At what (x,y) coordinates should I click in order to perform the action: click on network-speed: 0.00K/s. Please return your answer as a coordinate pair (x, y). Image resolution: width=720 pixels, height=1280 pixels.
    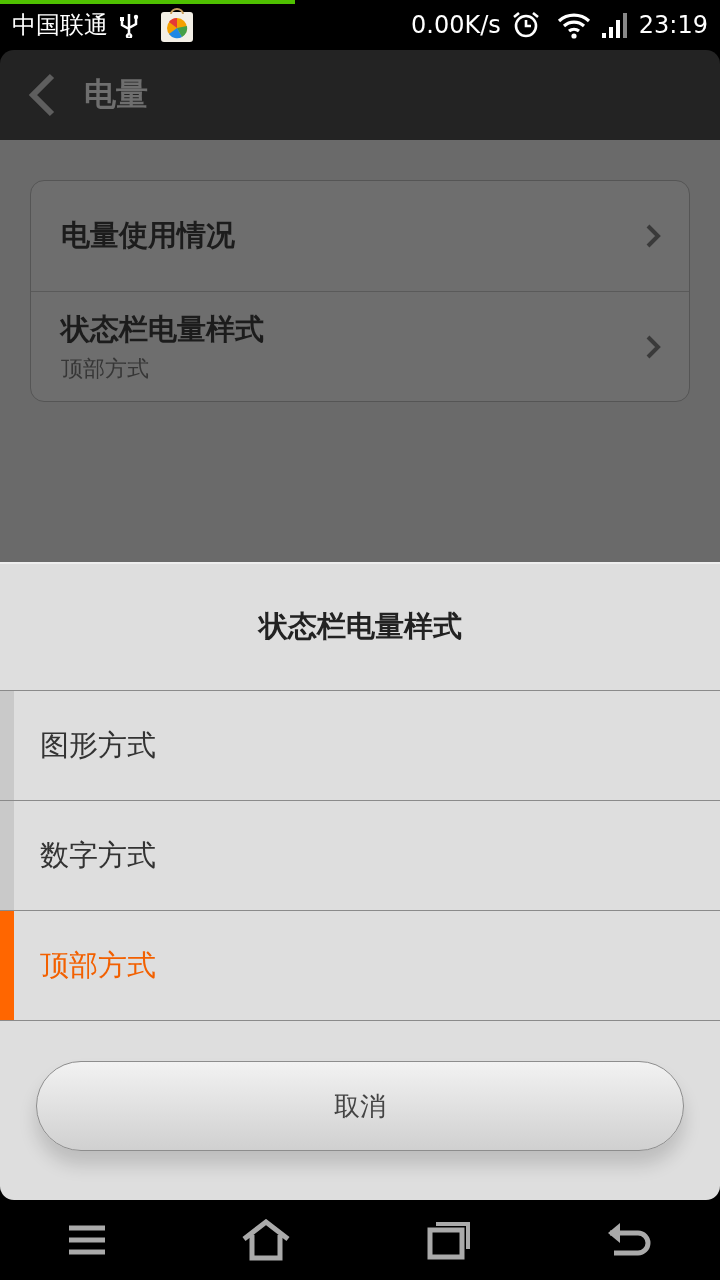
    Looking at the image, I should click on (456, 25).